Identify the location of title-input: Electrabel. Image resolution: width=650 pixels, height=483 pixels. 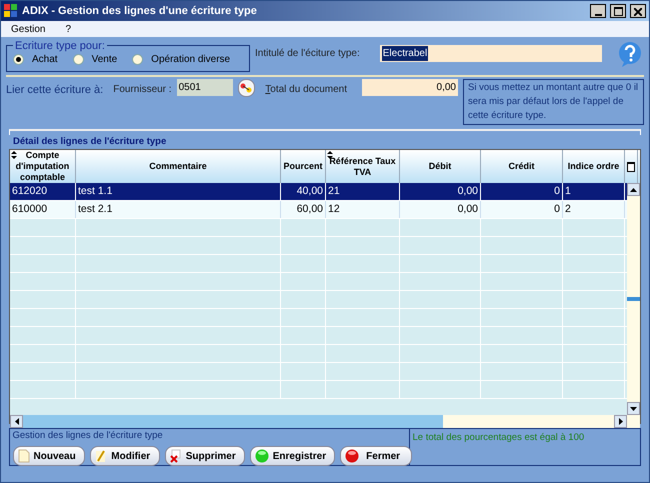
(491, 53).